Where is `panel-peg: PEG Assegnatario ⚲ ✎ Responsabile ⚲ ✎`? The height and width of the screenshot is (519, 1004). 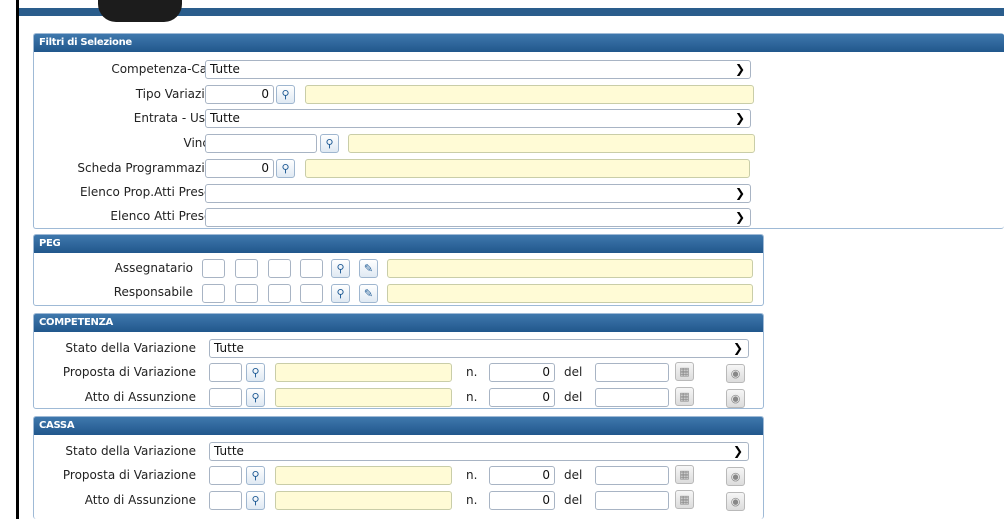
panel-peg: PEG Assegnatario ⚲ ✎ Responsabile ⚲ ✎ is located at coordinates (398, 270).